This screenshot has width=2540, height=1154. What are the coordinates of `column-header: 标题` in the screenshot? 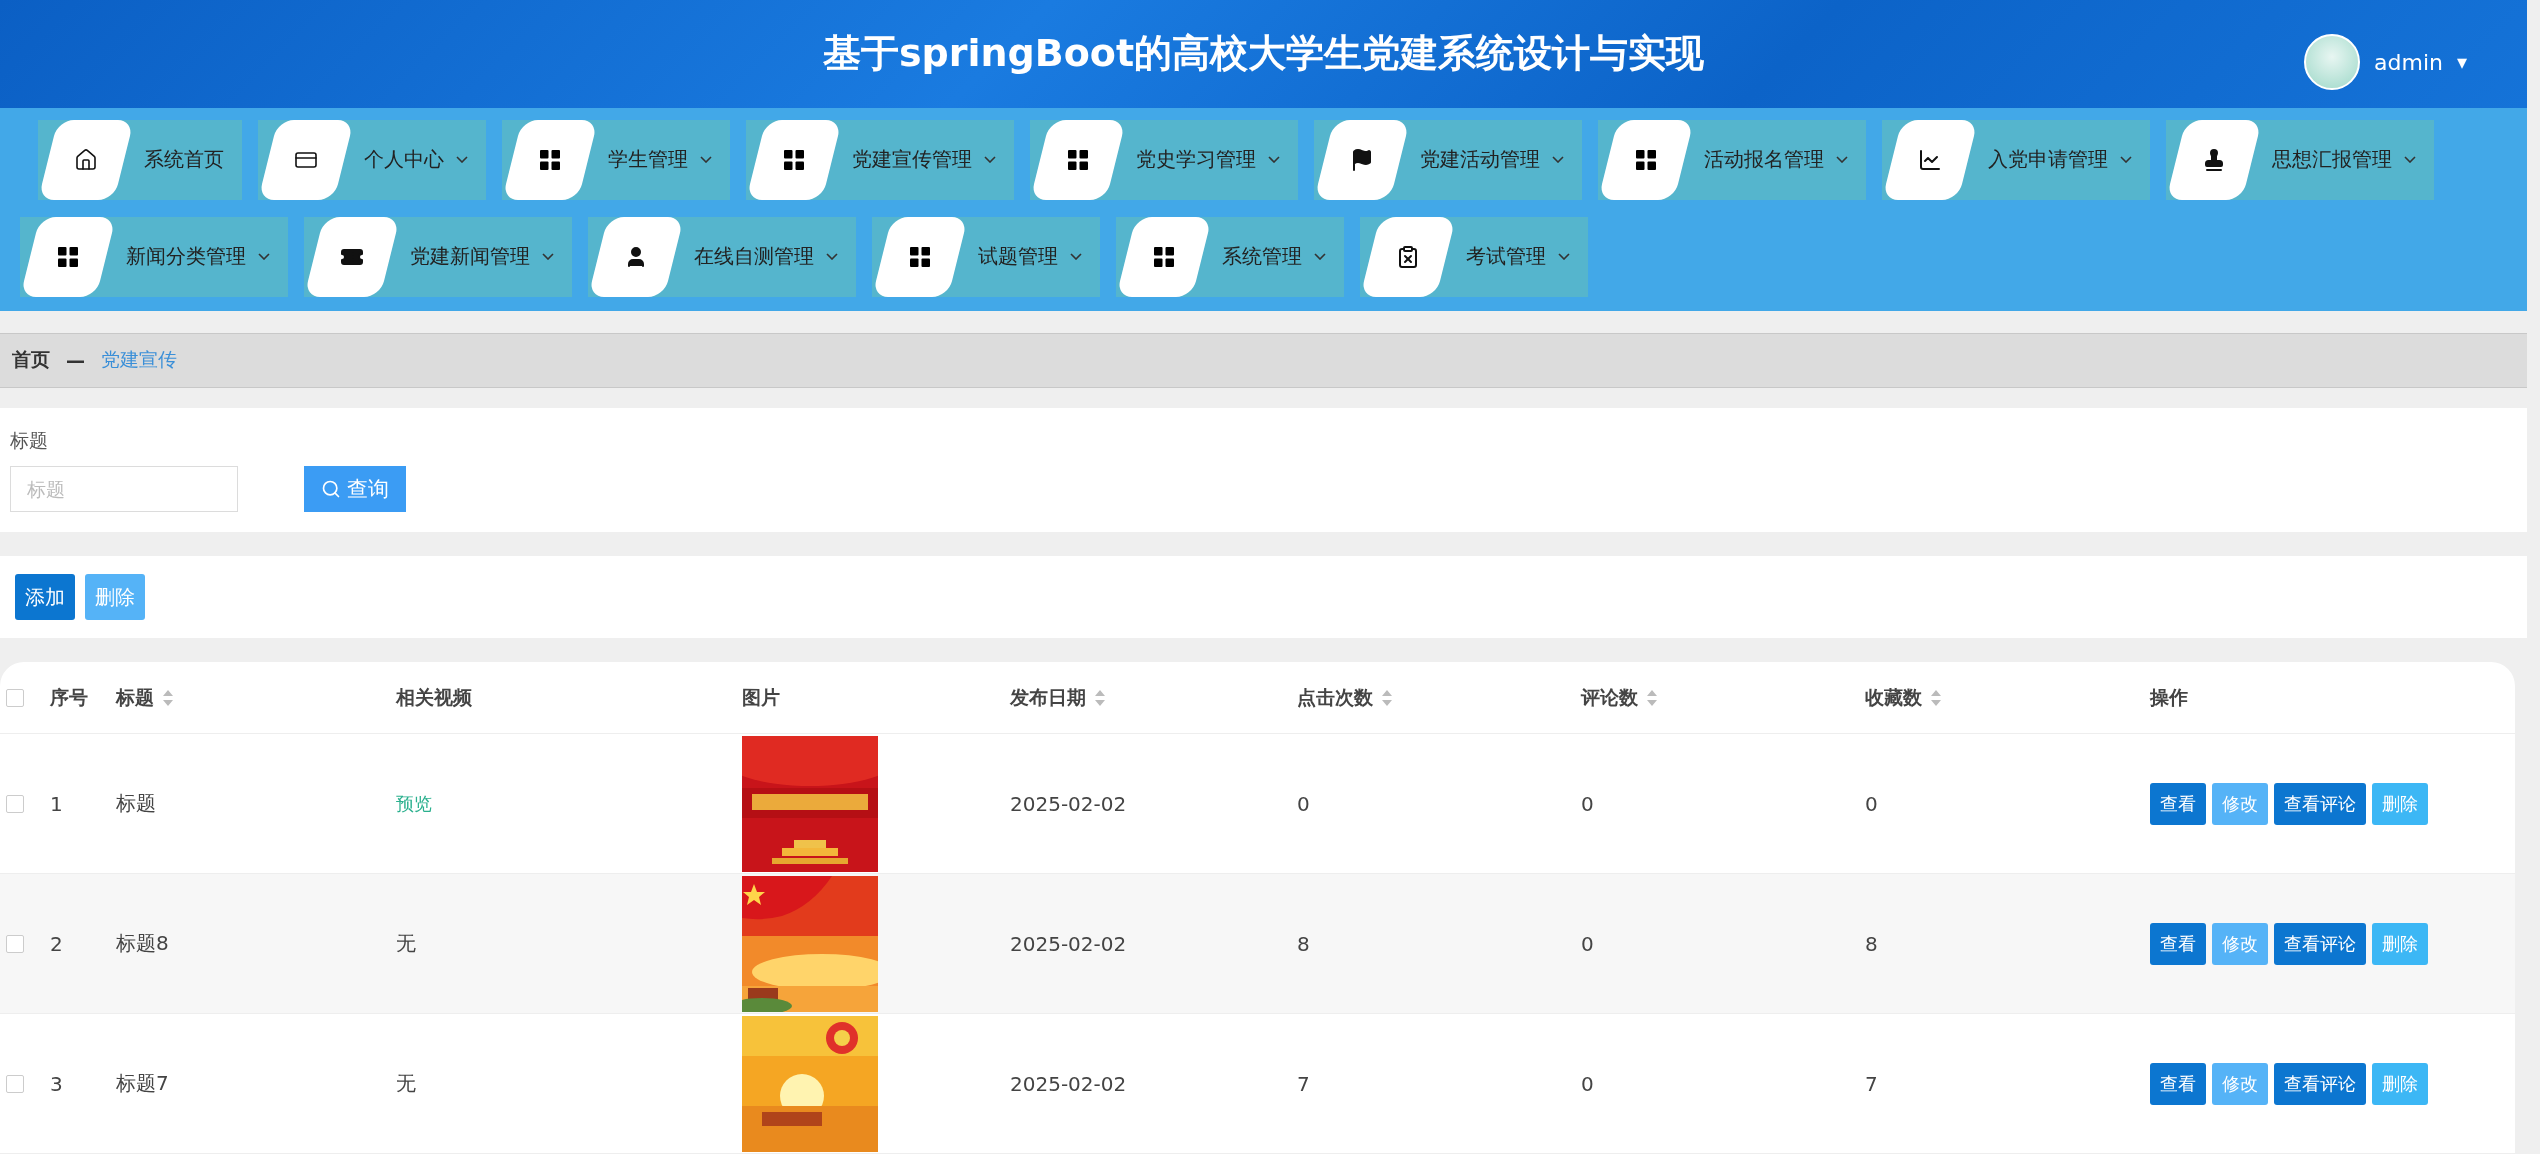 It's located at (135, 697).